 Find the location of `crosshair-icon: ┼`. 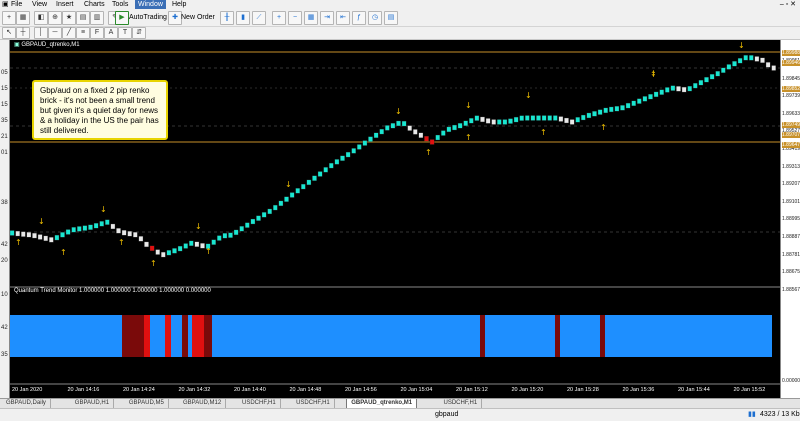

crosshair-icon: ┼ is located at coordinates (23, 33).